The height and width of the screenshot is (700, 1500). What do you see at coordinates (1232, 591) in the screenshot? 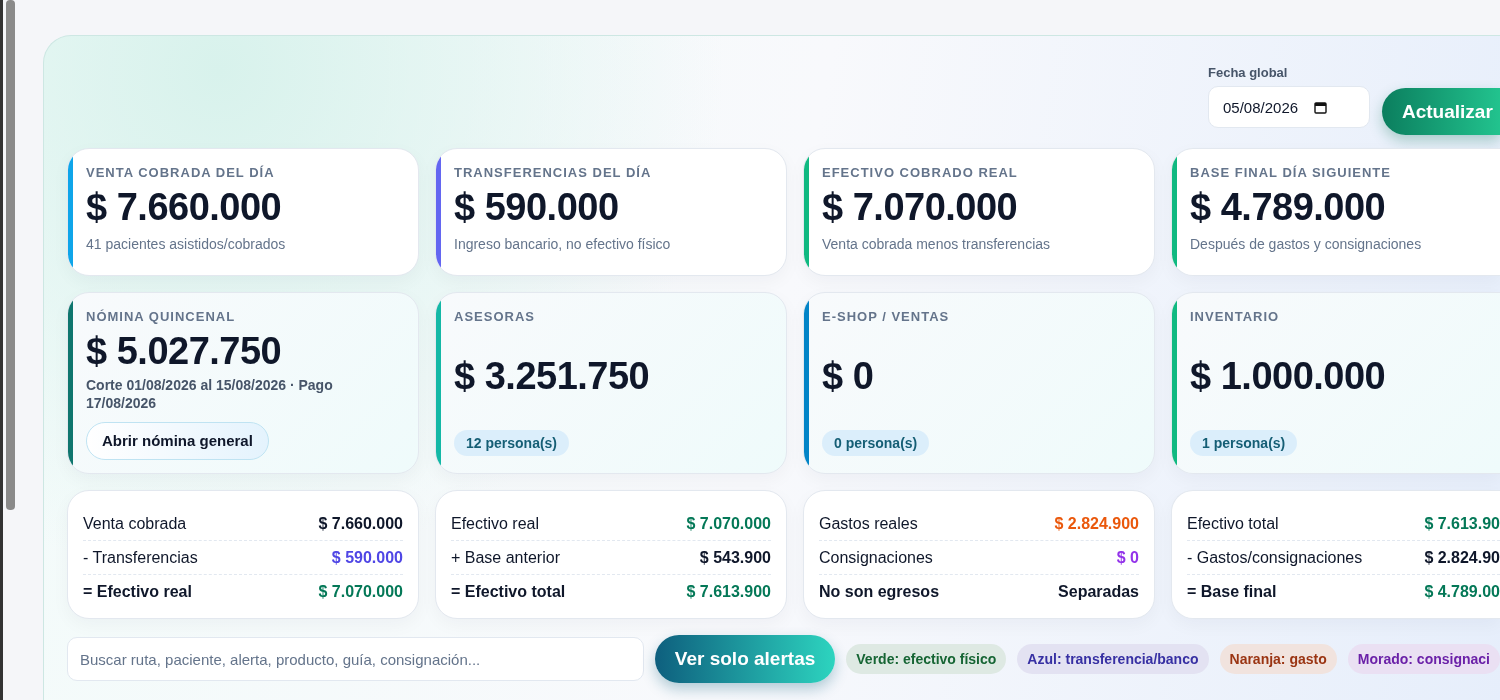
I see `summary-label: = Base final` at bounding box center [1232, 591].